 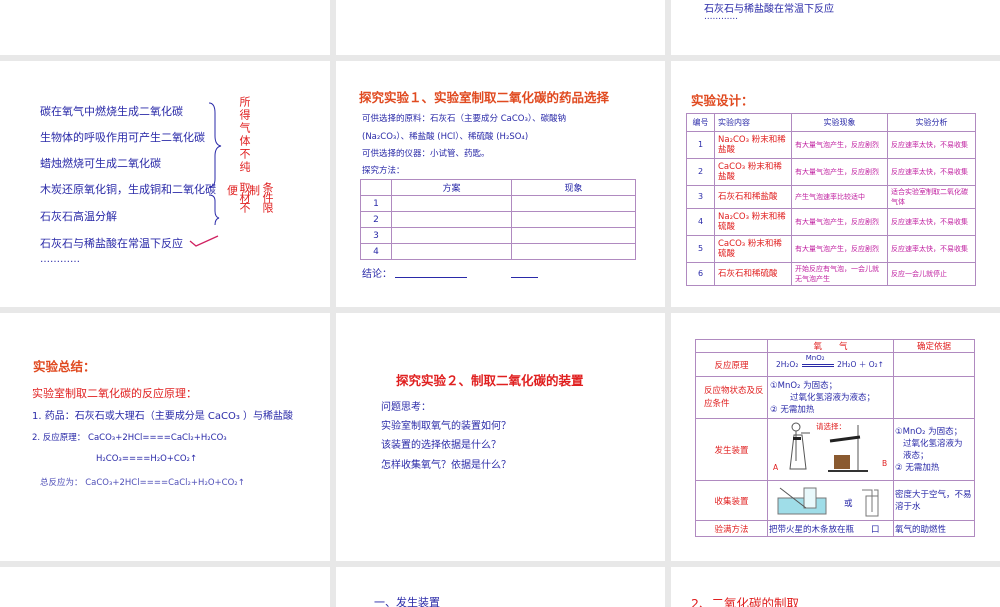 I want to click on text-line: 可供选择的仪器：小试管、药匙。, so click(x=426, y=154).